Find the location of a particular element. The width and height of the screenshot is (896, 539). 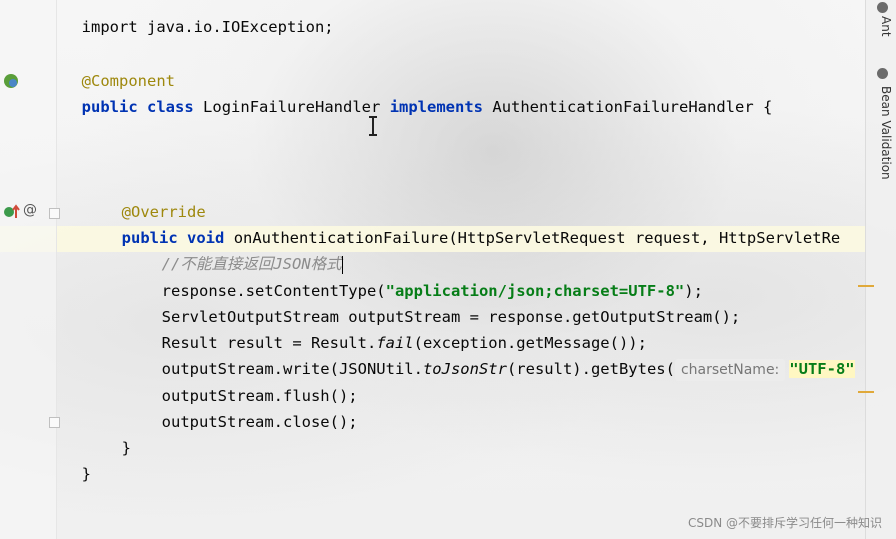

code-line-import: import java.io.IOException; is located at coordinates (198, 20).